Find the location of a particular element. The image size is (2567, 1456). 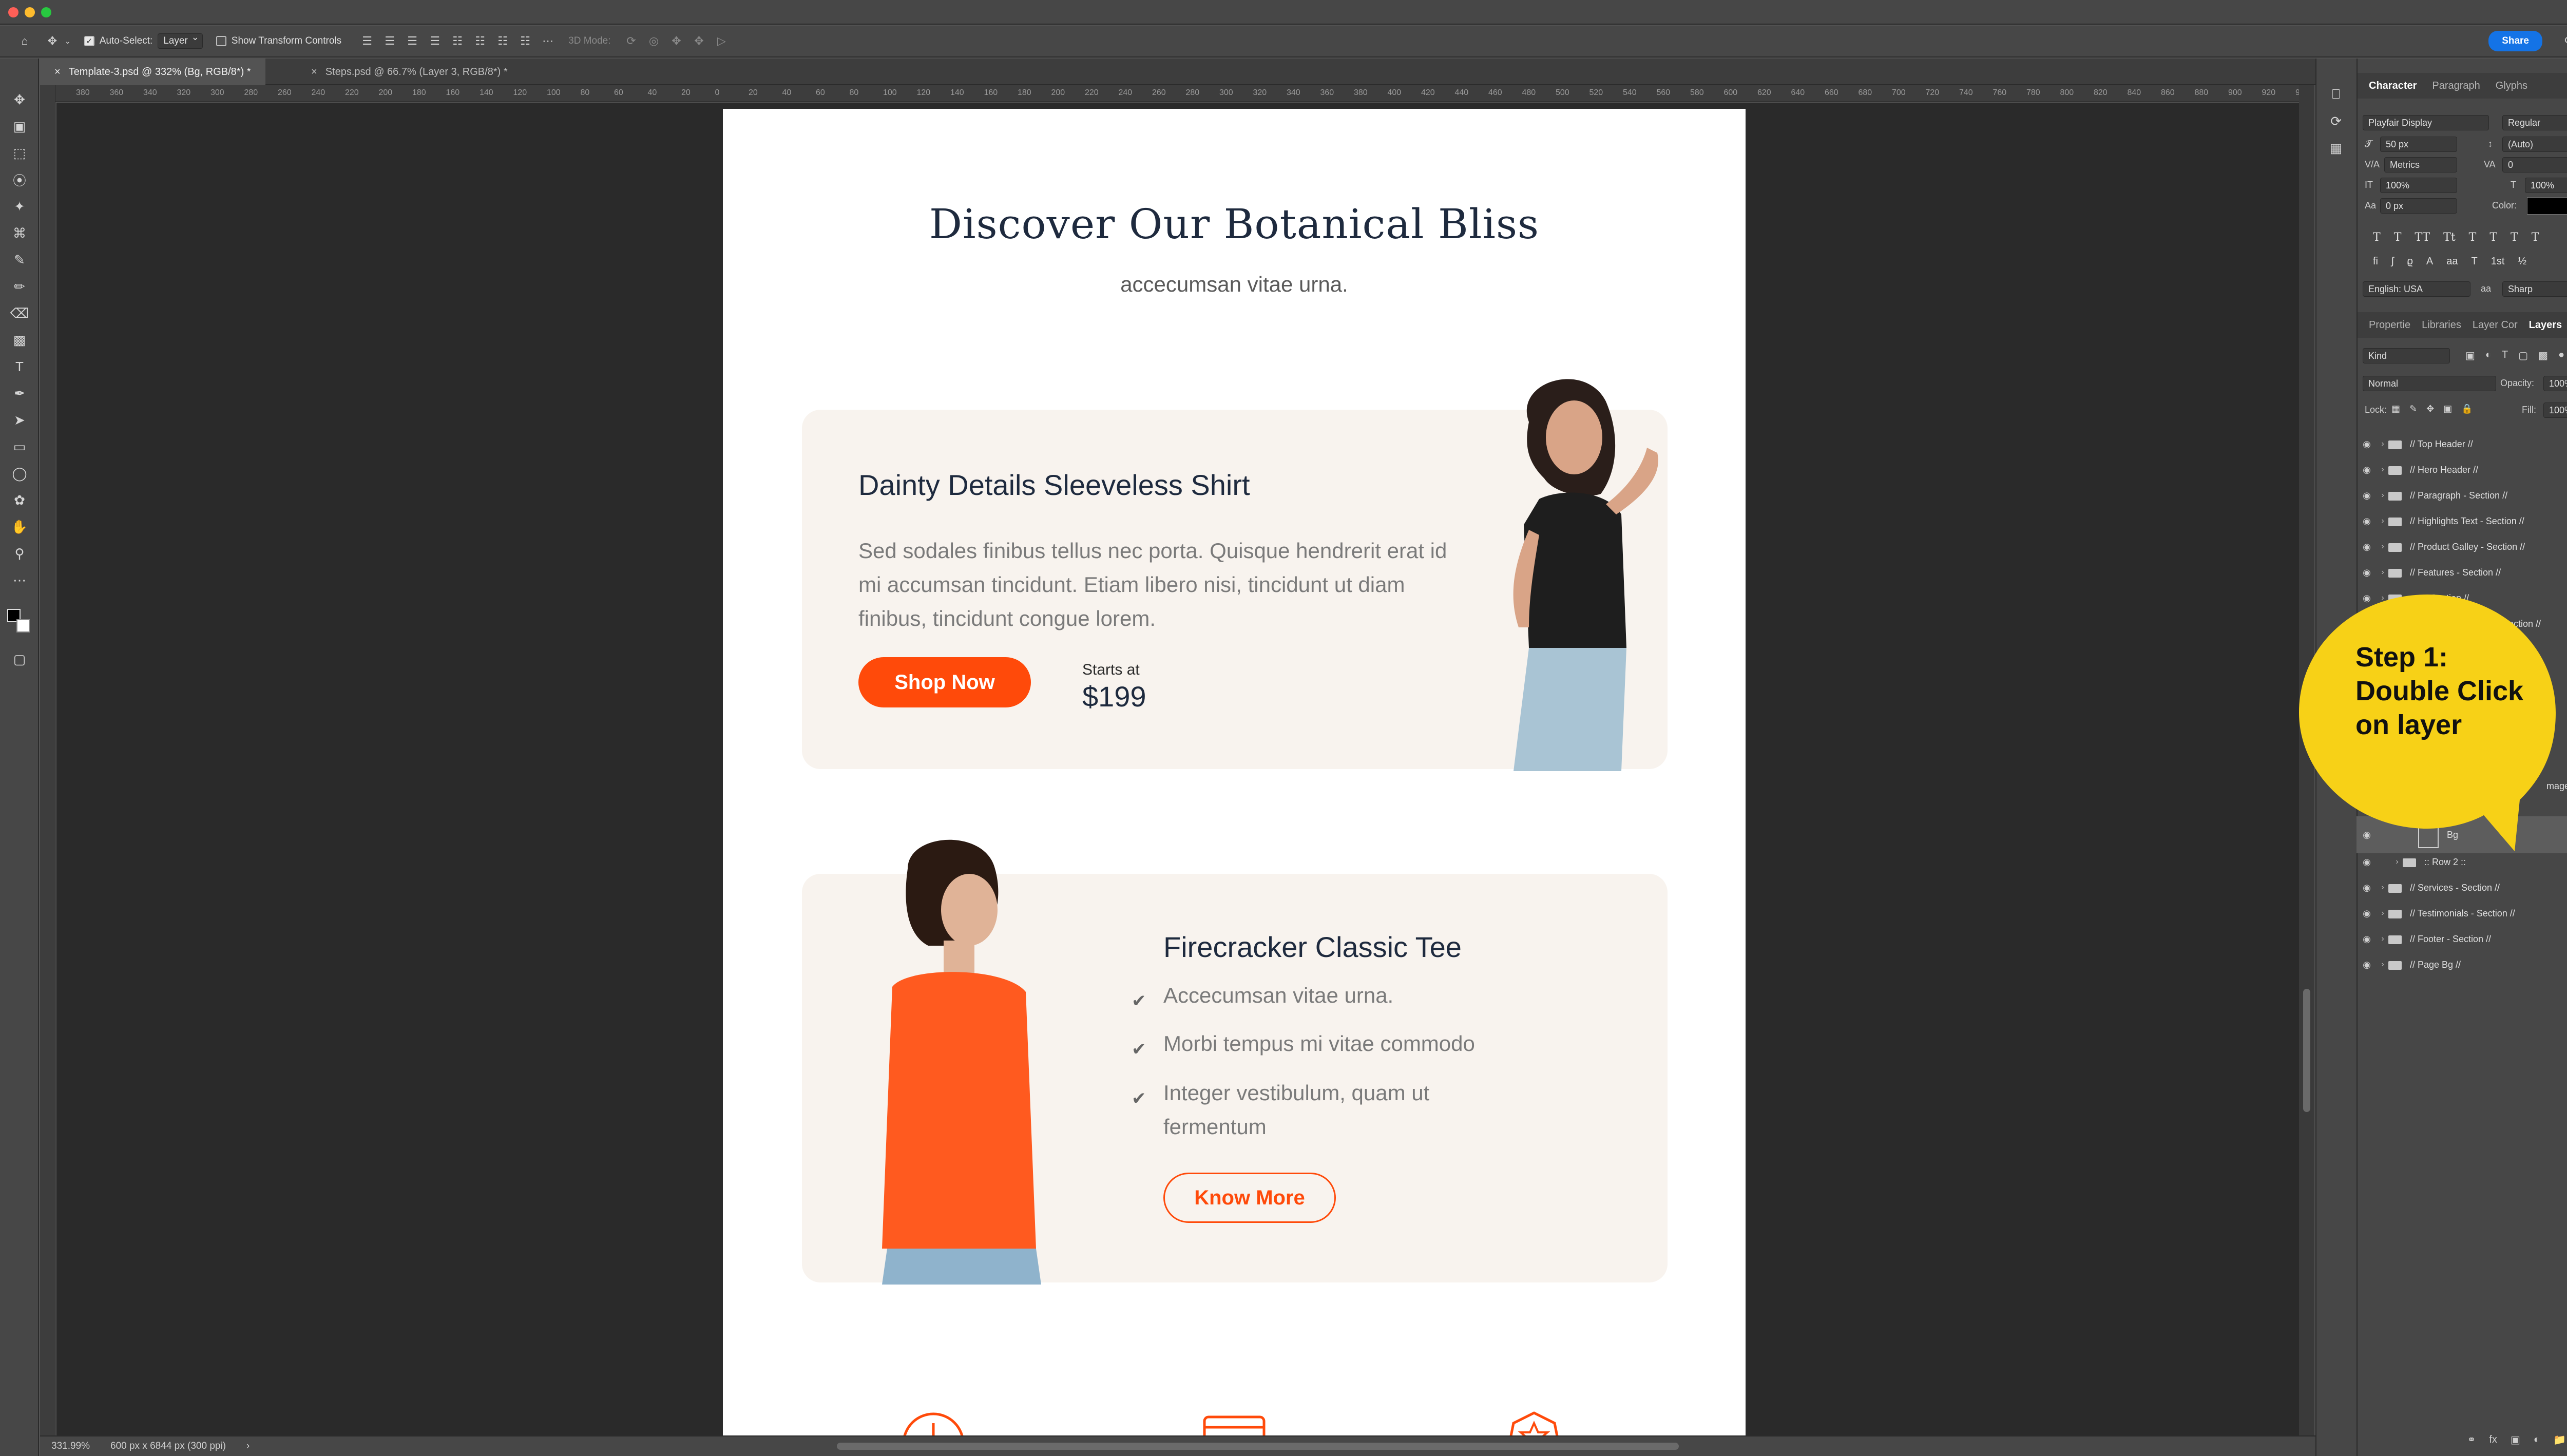

lock-all-icon: 🔒 is located at coordinates (2467, 409).